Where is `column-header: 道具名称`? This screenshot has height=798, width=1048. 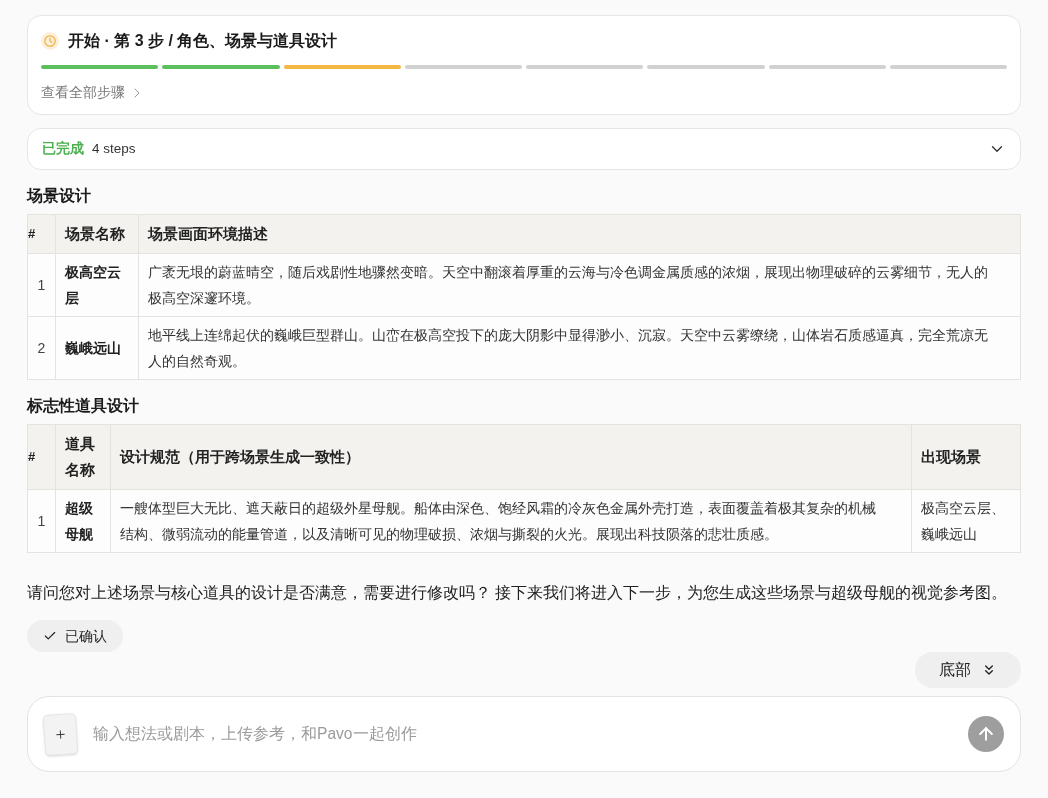 column-header: 道具名称 is located at coordinates (83, 457).